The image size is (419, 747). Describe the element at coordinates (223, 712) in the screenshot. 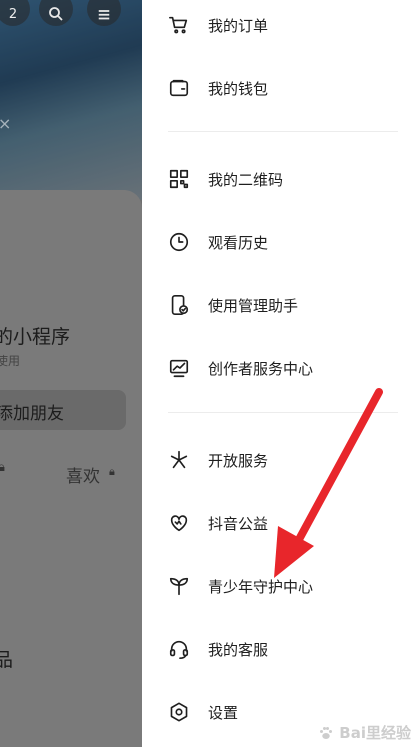

I see `menu-item-label: 设置` at that location.